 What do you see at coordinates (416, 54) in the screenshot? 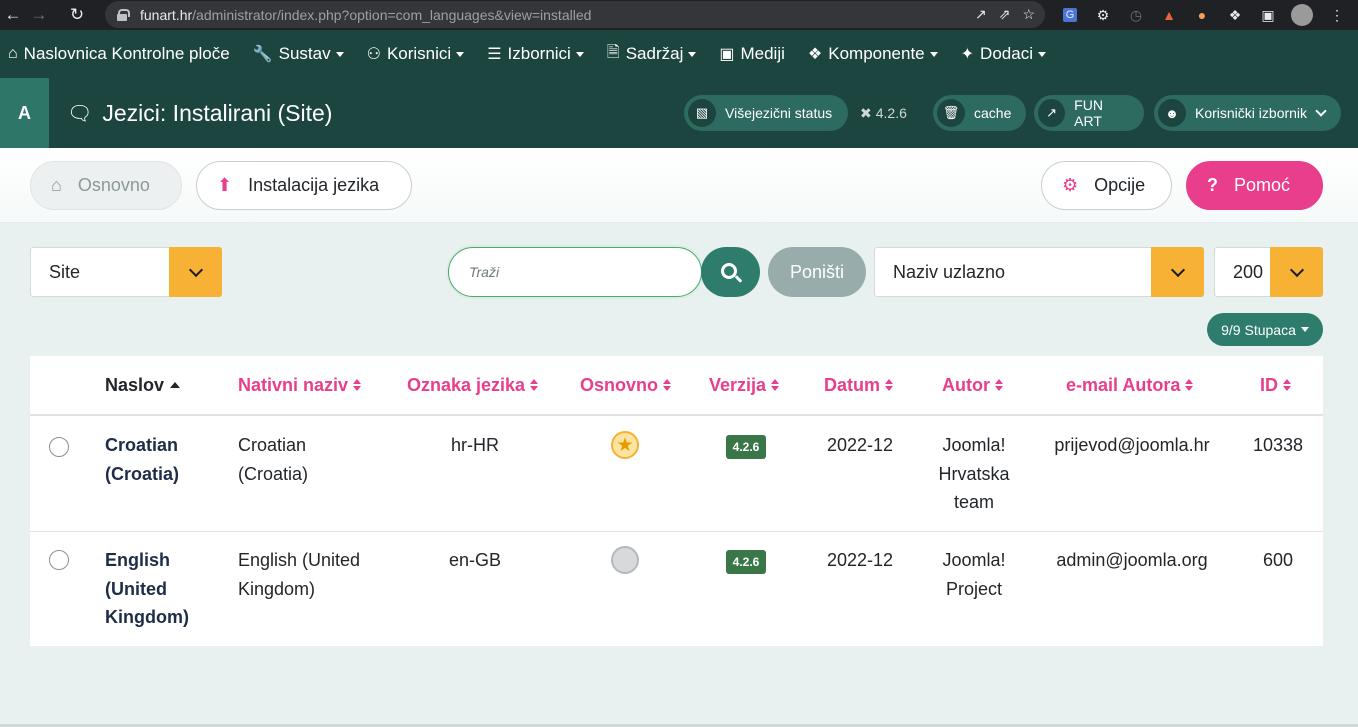
I see `menu-users: ⚇ Korisnici` at bounding box center [416, 54].